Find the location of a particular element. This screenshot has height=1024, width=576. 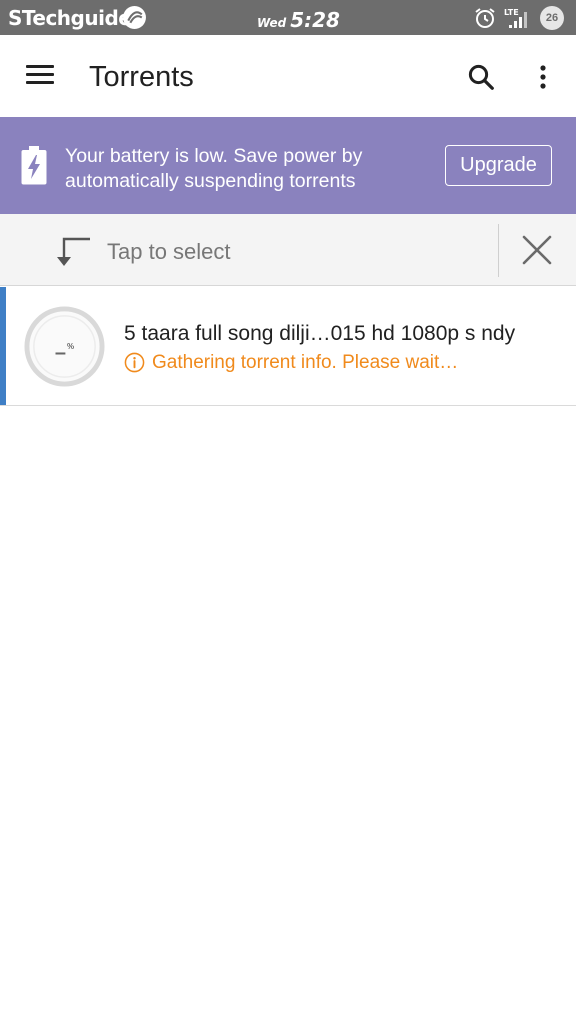

progress-label: –% is located at coordinates (64, 346).